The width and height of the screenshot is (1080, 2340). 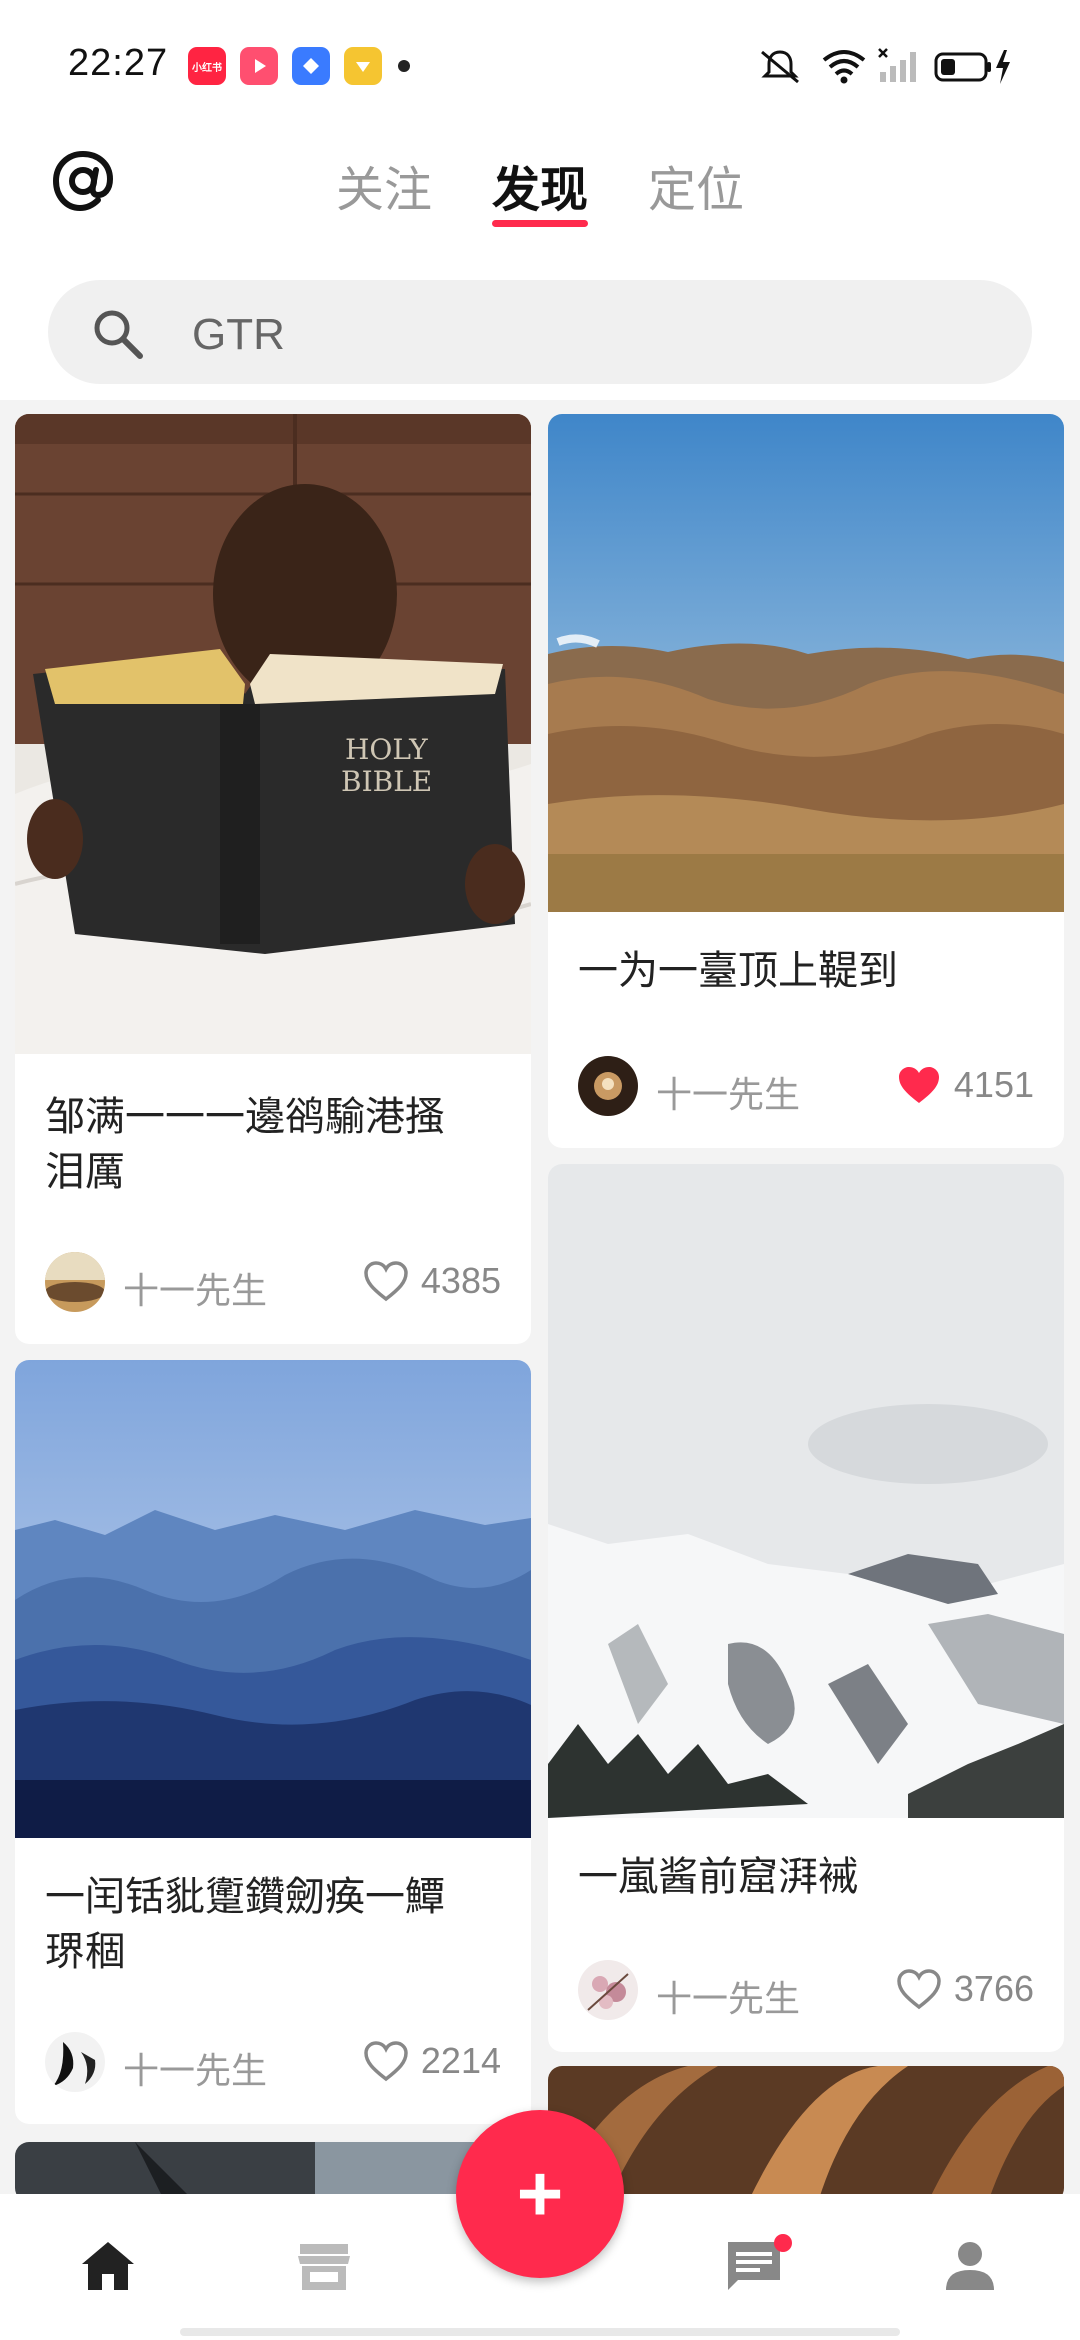 What do you see at coordinates (245, 1144) in the screenshot?
I see `card-title: 邹满一一一邊鹆騟港搔 泪厲` at bounding box center [245, 1144].